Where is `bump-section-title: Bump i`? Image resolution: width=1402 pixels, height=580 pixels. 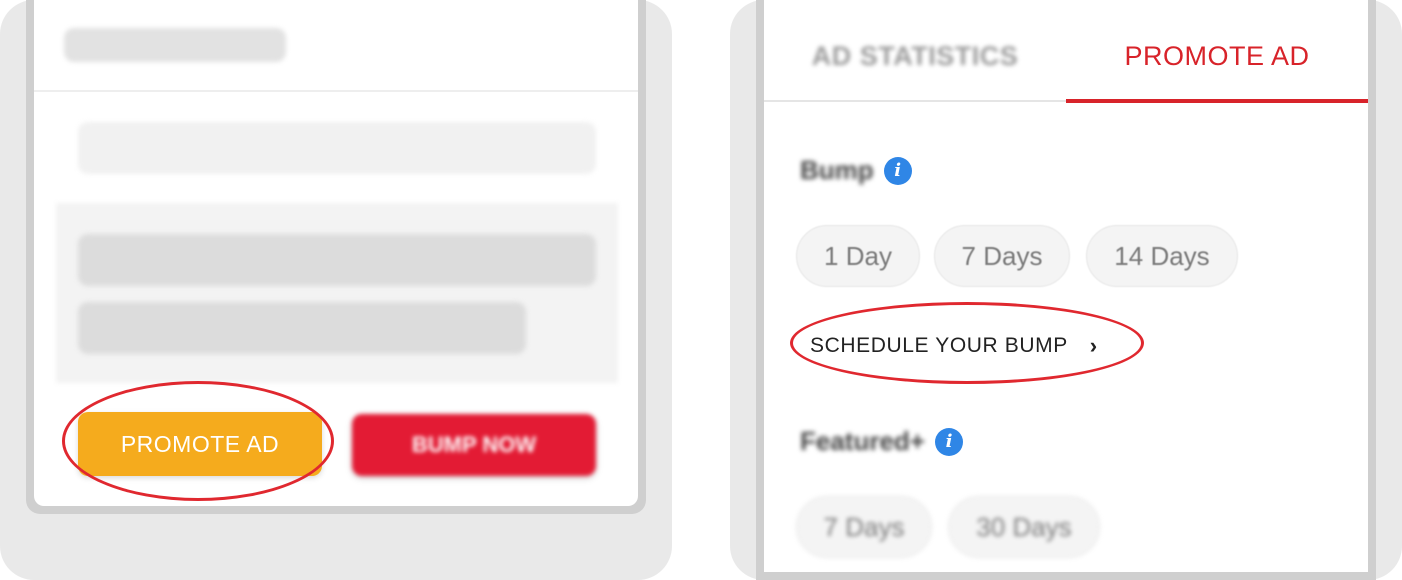 bump-section-title: Bump i is located at coordinates (856, 170).